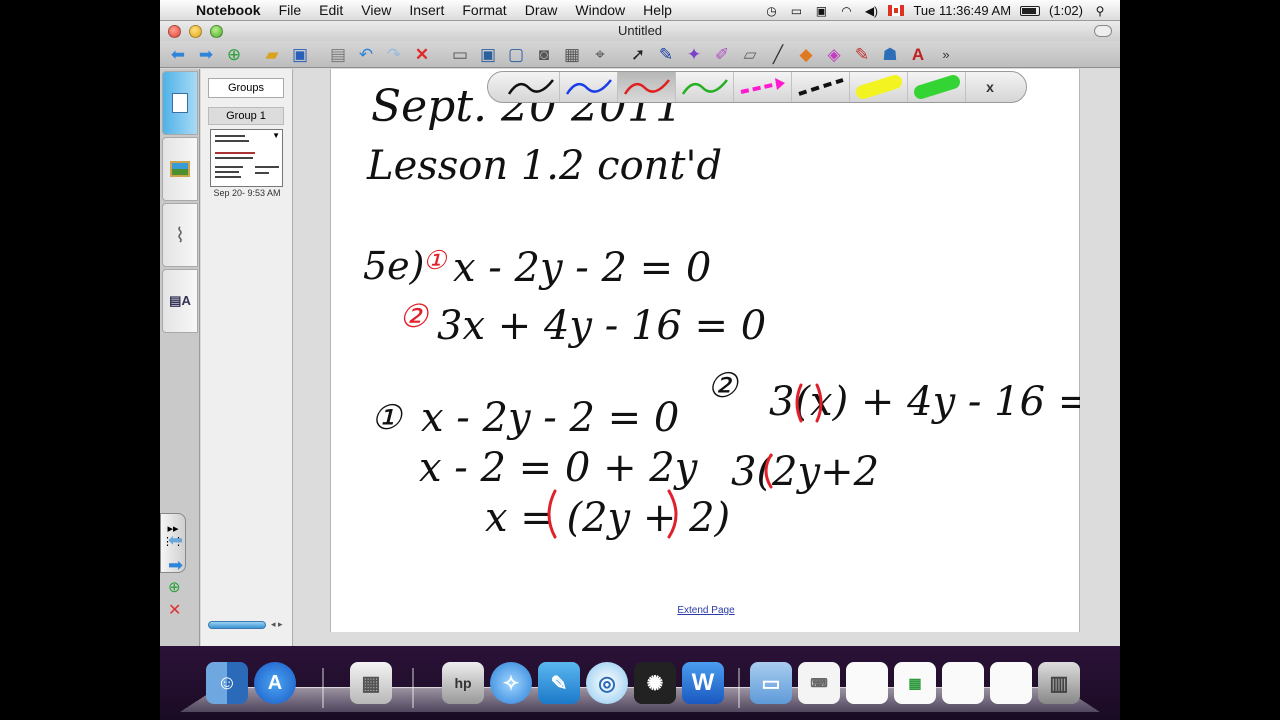 Image resolution: width=1280 pixels, height=720 pixels. What do you see at coordinates (763, 87) in the screenshot?
I see `pen-magenta-arrow` at bounding box center [763, 87].